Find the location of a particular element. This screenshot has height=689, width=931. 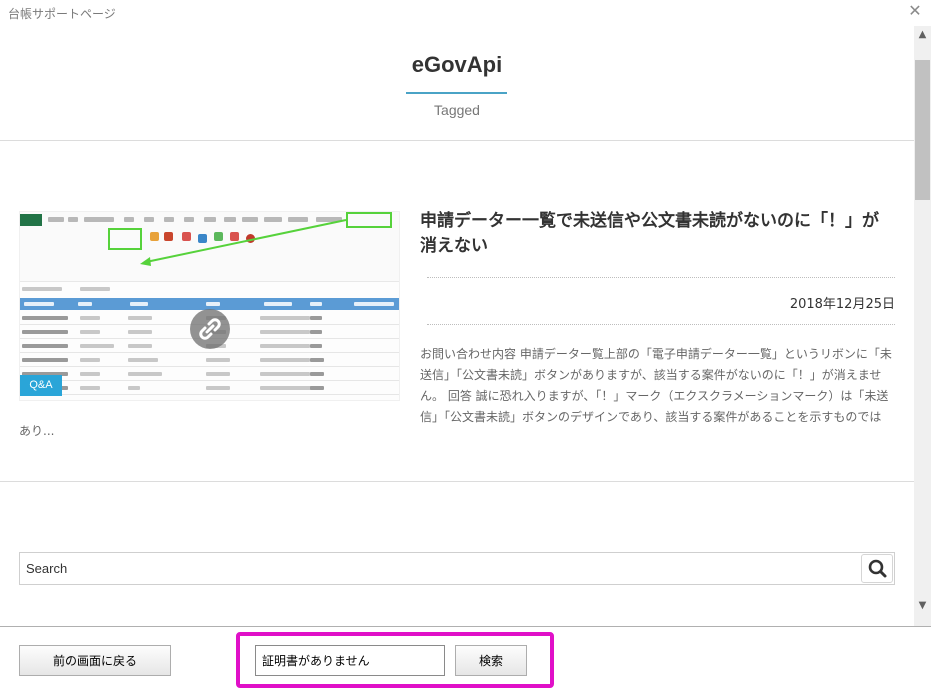

keyword-input is located at coordinates (350, 660).